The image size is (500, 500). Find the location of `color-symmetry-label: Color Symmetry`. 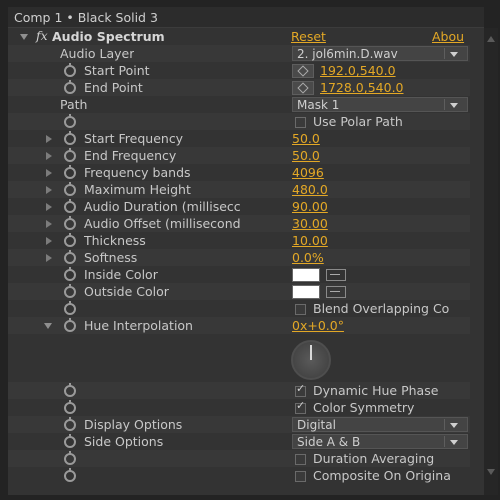

color-symmetry-label: Color Symmetry is located at coordinates (364, 407).